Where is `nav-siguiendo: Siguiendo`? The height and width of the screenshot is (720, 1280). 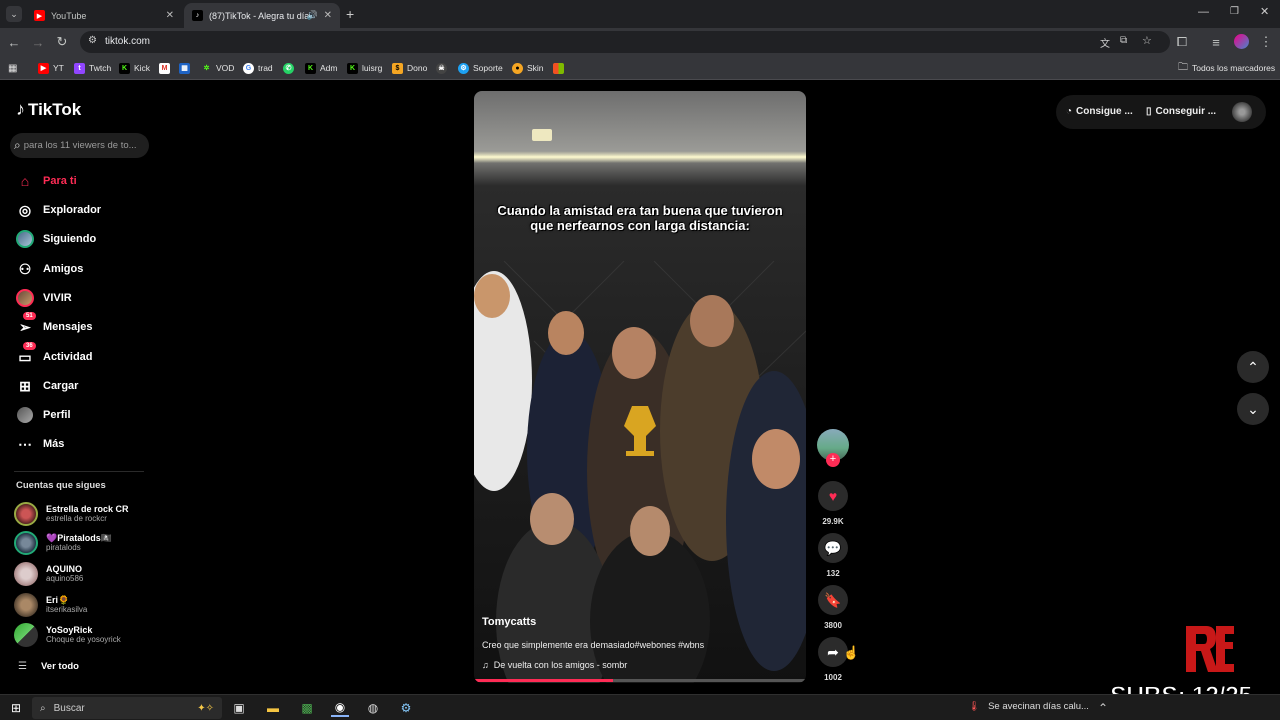 nav-siguiendo: Siguiendo is located at coordinates (56, 239).